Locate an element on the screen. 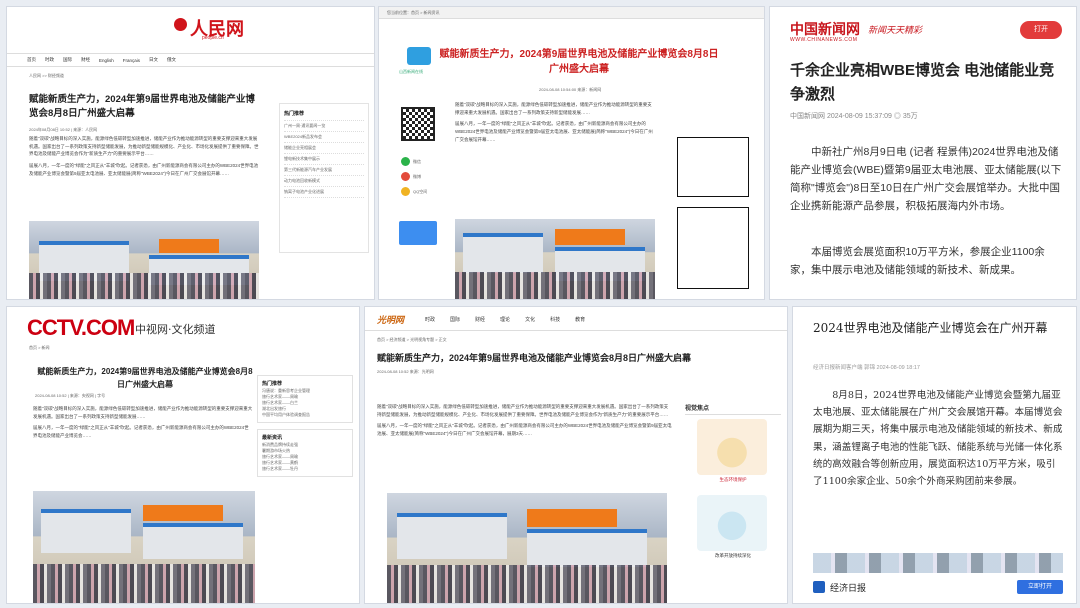 This screenshot has height=608, width=1080. qzone-icon is located at coordinates (405, 191).